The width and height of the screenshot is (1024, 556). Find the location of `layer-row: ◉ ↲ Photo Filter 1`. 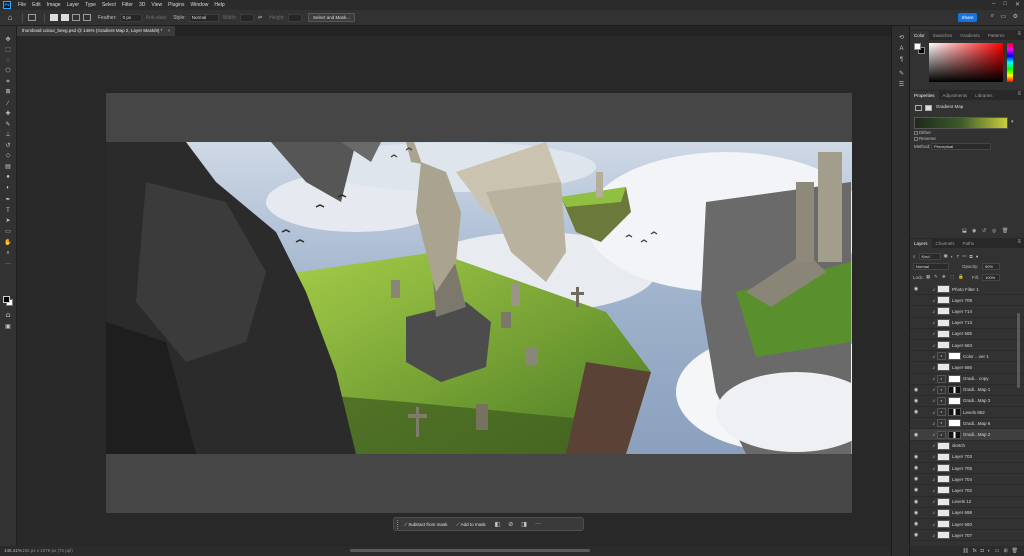

layer-row: ◉ ↲ Photo Filter 1 is located at coordinates (967, 290).